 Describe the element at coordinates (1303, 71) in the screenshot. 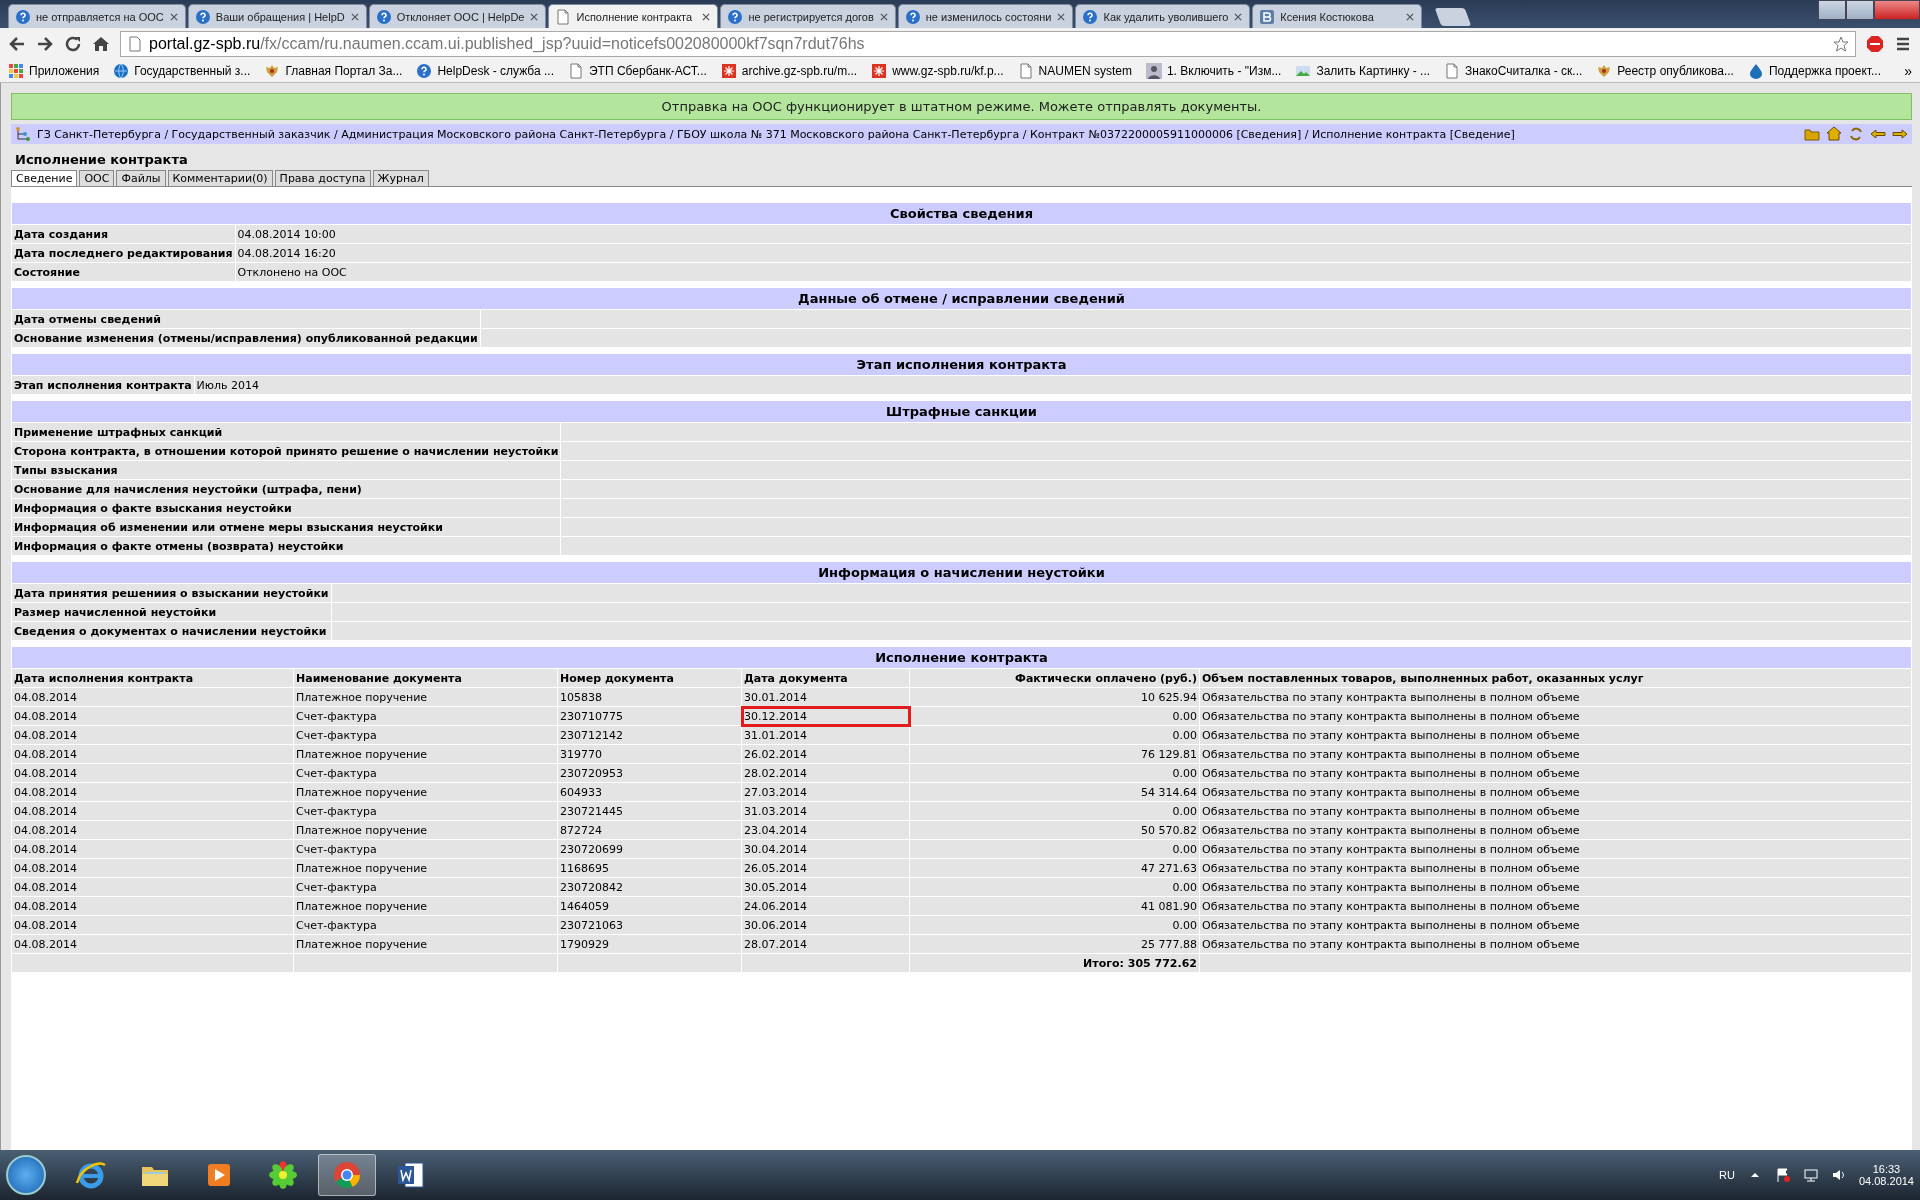

I see `image-icon` at that location.